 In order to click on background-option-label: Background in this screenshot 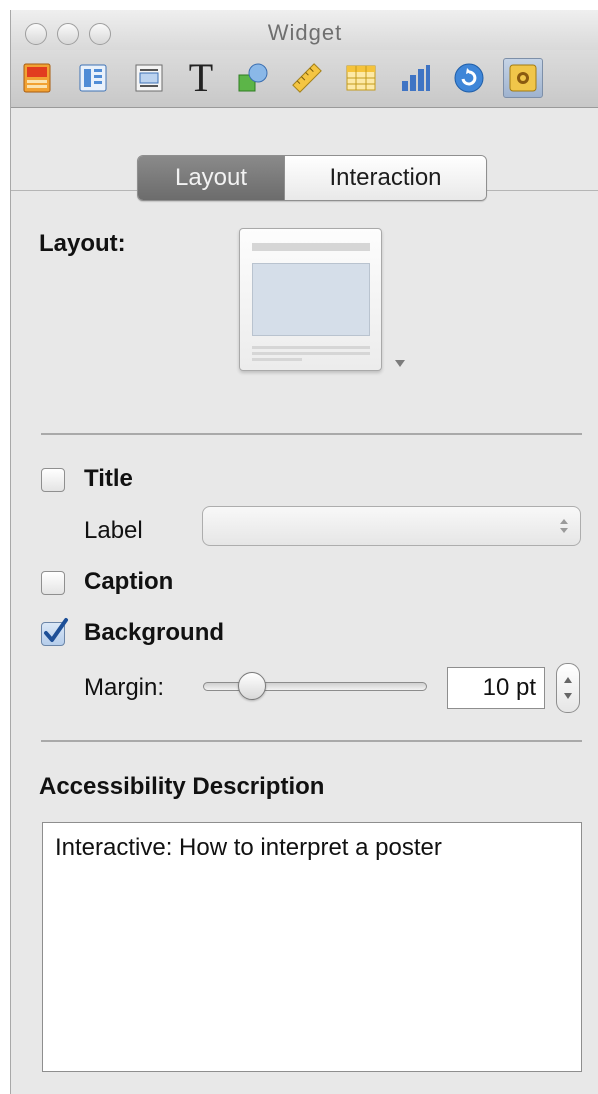, I will do `click(154, 632)`.